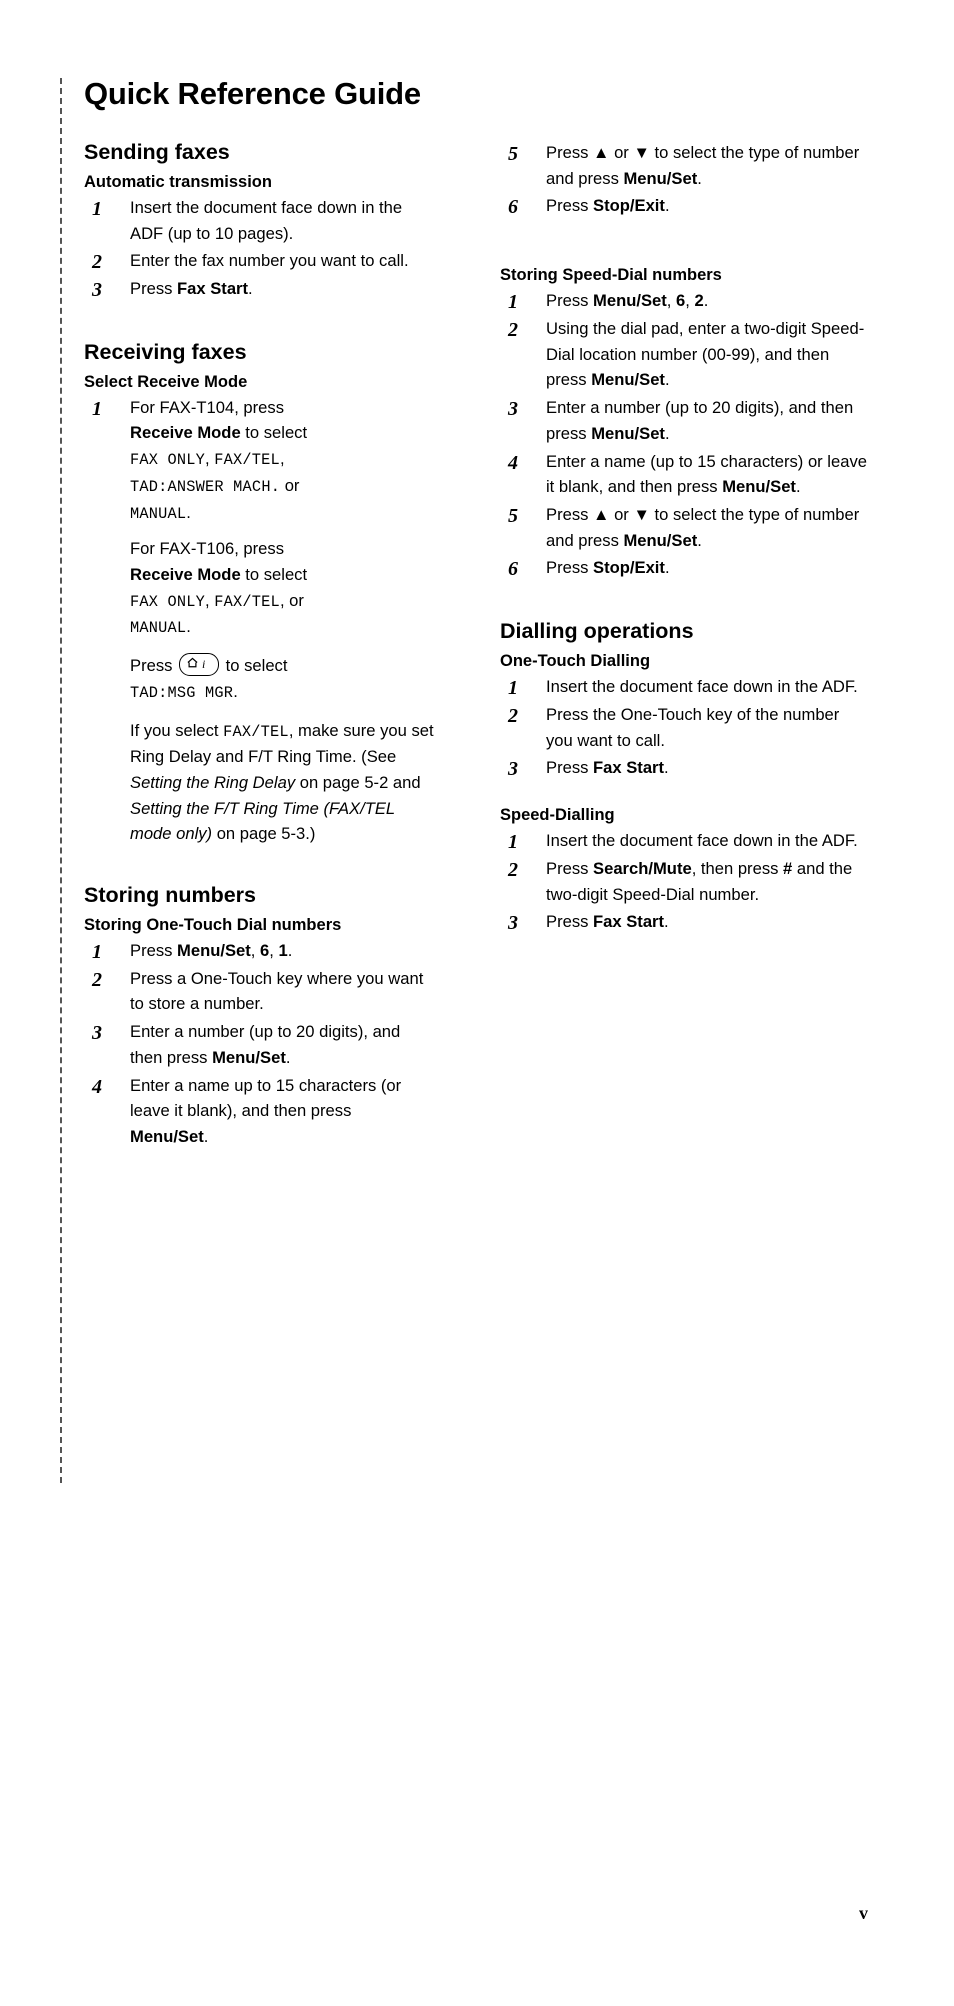 Image resolution: width=954 pixels, height=2006 pixels. I want to click on t106-line2: to select, so click(274, 574).